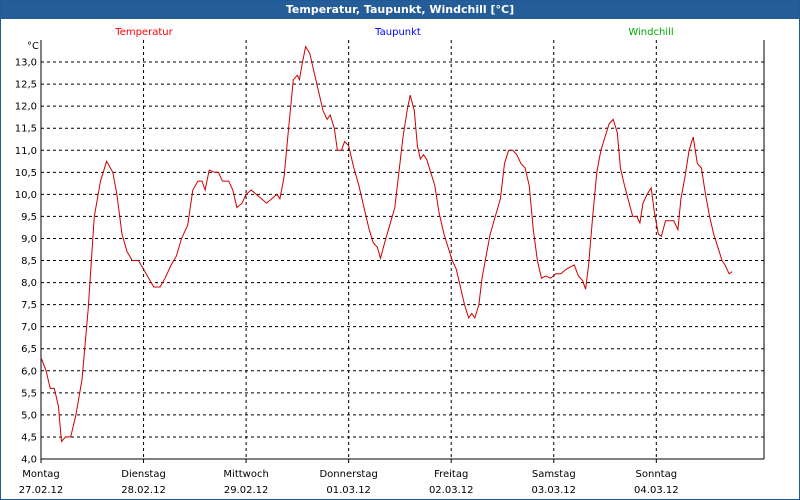 This screenshot has width=800, height=500. What do you see at coordinates (397, 32) in the screenshot?
I see `legend-taupunkt: Taupunkt` at bounding box center [397, 32].